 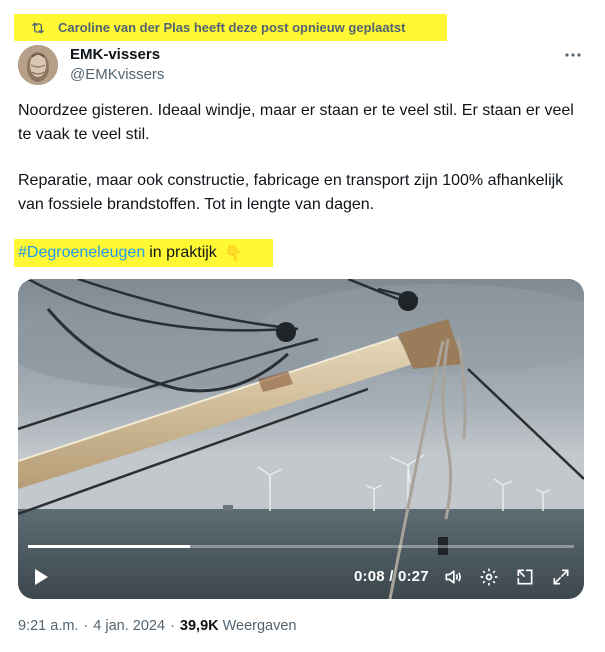 What do you see at coordinates (109, 546) in the screenshot?
I see `video-progress-fill` at bounding box center [109, 546].